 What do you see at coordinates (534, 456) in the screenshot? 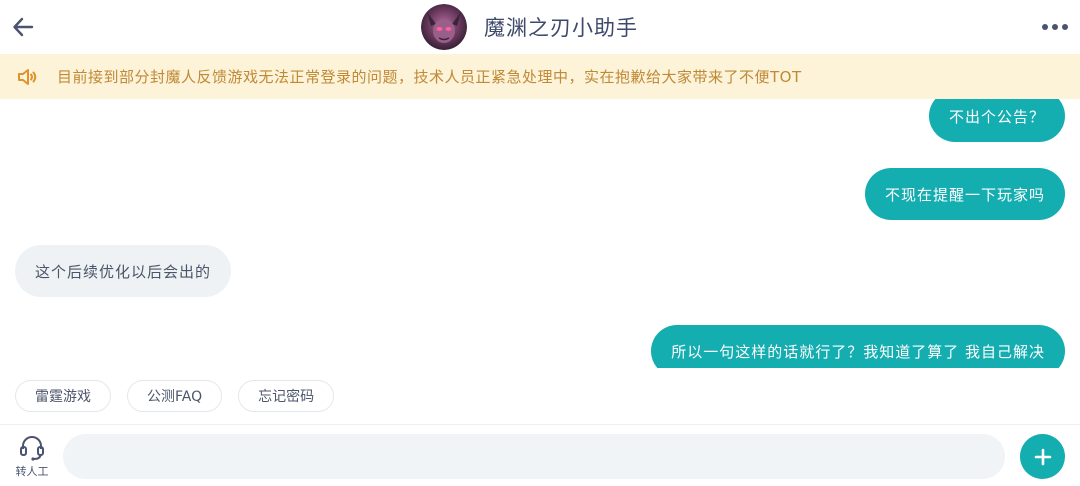
I see `message-input` at bounding box center [534, 456].